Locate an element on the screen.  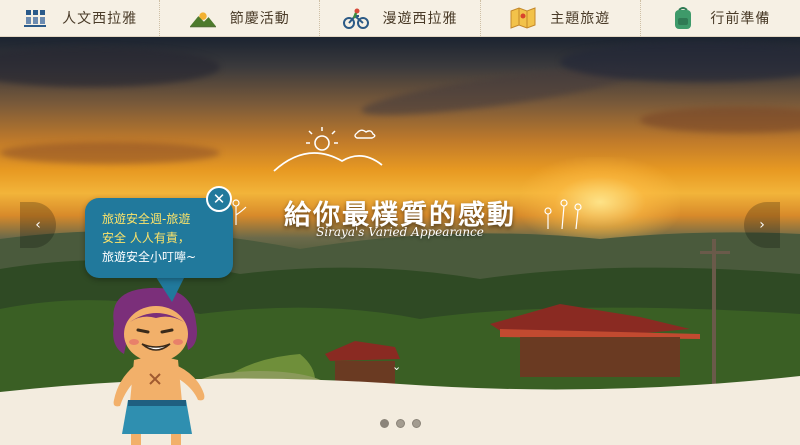
safety-notice-bubble: 旅遊安全週-旅遊 安全 人人有責， 旅遊安全小叮嚀~ is located at coordinates (159, 238).